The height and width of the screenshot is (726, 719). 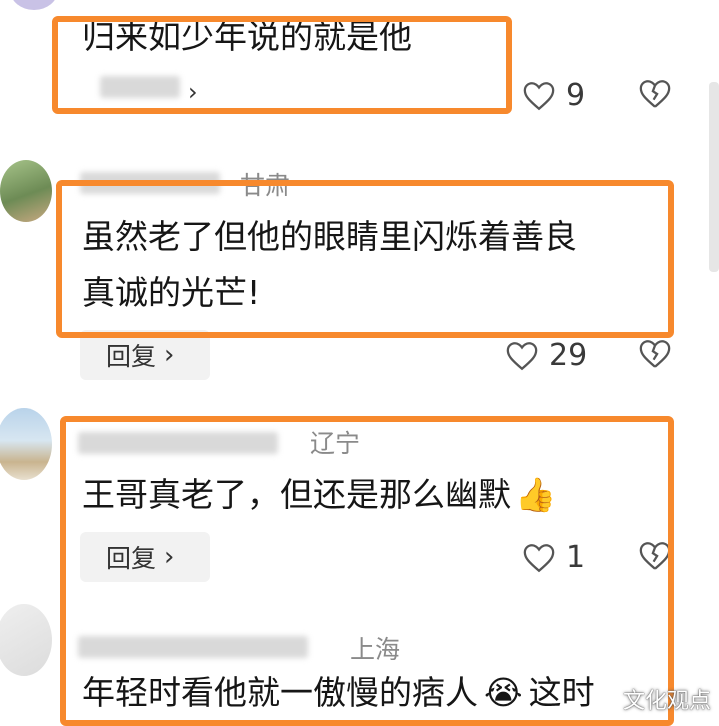 I want to click on reply-label: 回复, so click(x=131, y=356).